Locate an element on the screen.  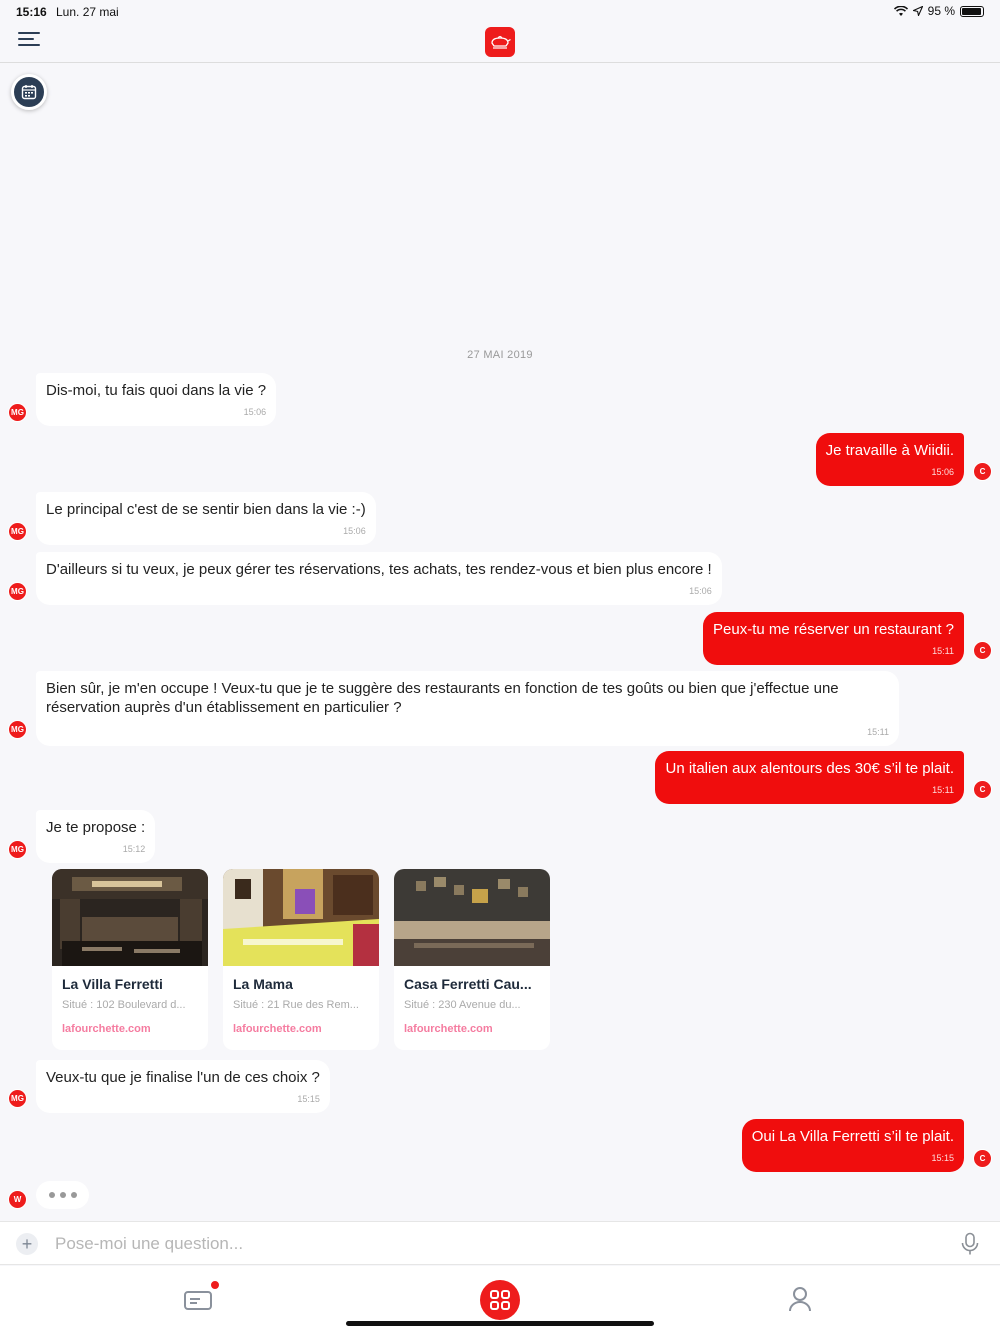
calendar-button is located at coordinates (29, 92).